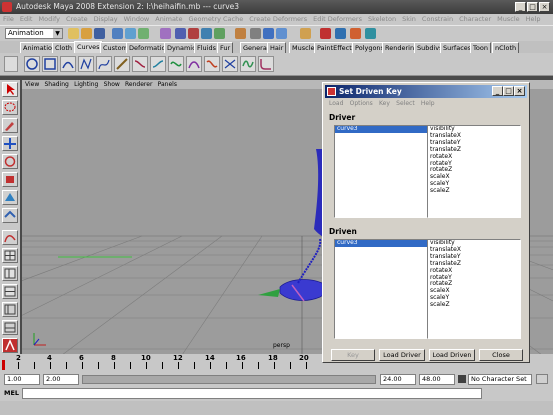  I want to click on rotate-tool-icon, so click(10, 161).